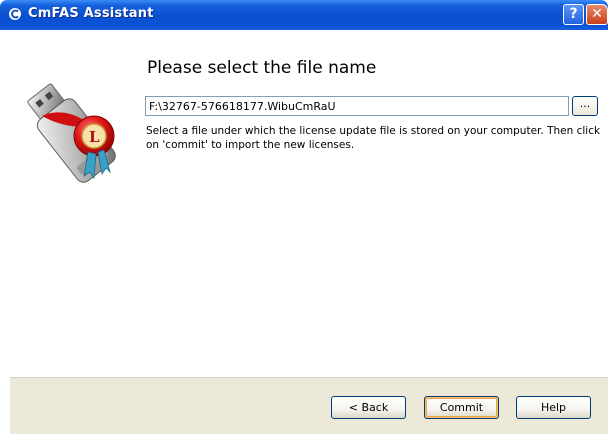 The image size is (608, 434). Describe the element at coordinates (262, 68) in the screenshot. I see `page-title: Please select the file name` at that location.